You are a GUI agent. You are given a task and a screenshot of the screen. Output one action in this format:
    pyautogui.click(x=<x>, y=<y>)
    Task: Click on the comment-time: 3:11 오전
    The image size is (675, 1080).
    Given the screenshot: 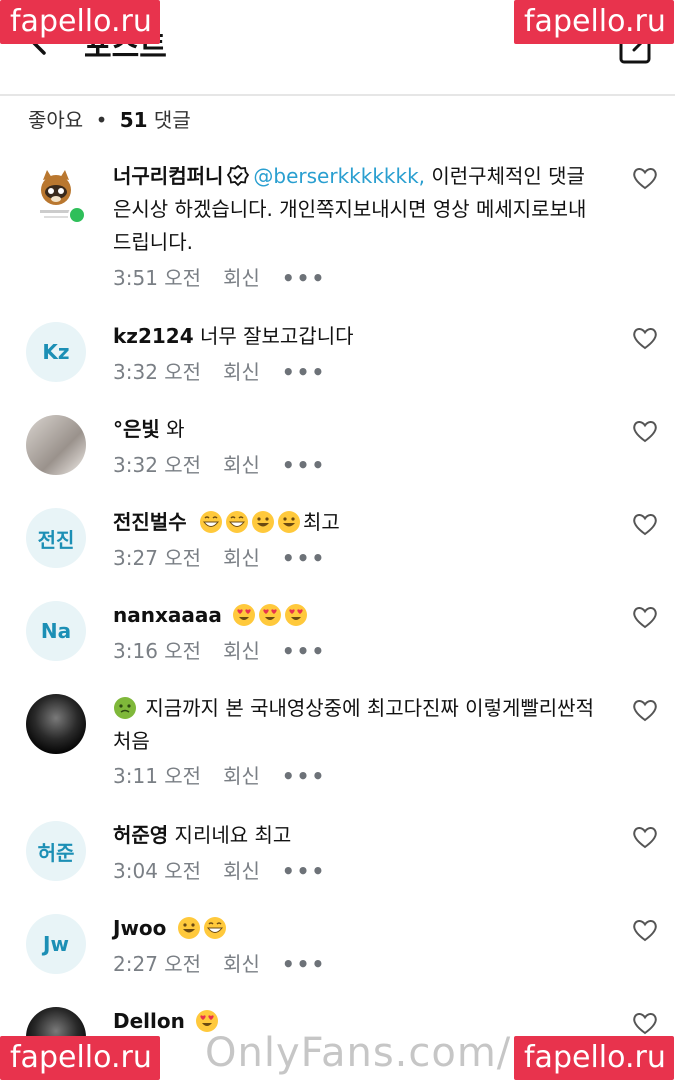 What is the action you would take?
    pyautogui.click(x=157, y=776)
    